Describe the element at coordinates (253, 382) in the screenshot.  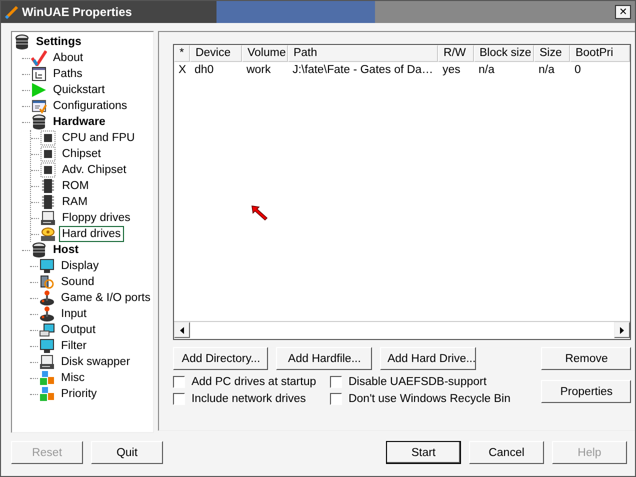
I see `checkbox-label: Add PC drives at startup` at that location.